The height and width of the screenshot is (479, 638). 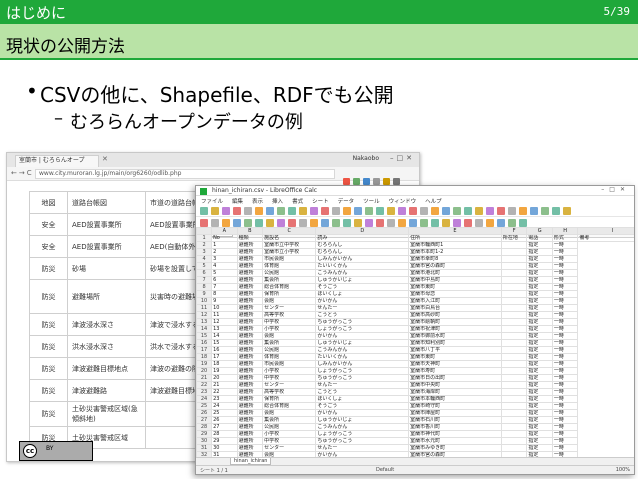 I want to click on ext-icon, so click(x=346, y=181).